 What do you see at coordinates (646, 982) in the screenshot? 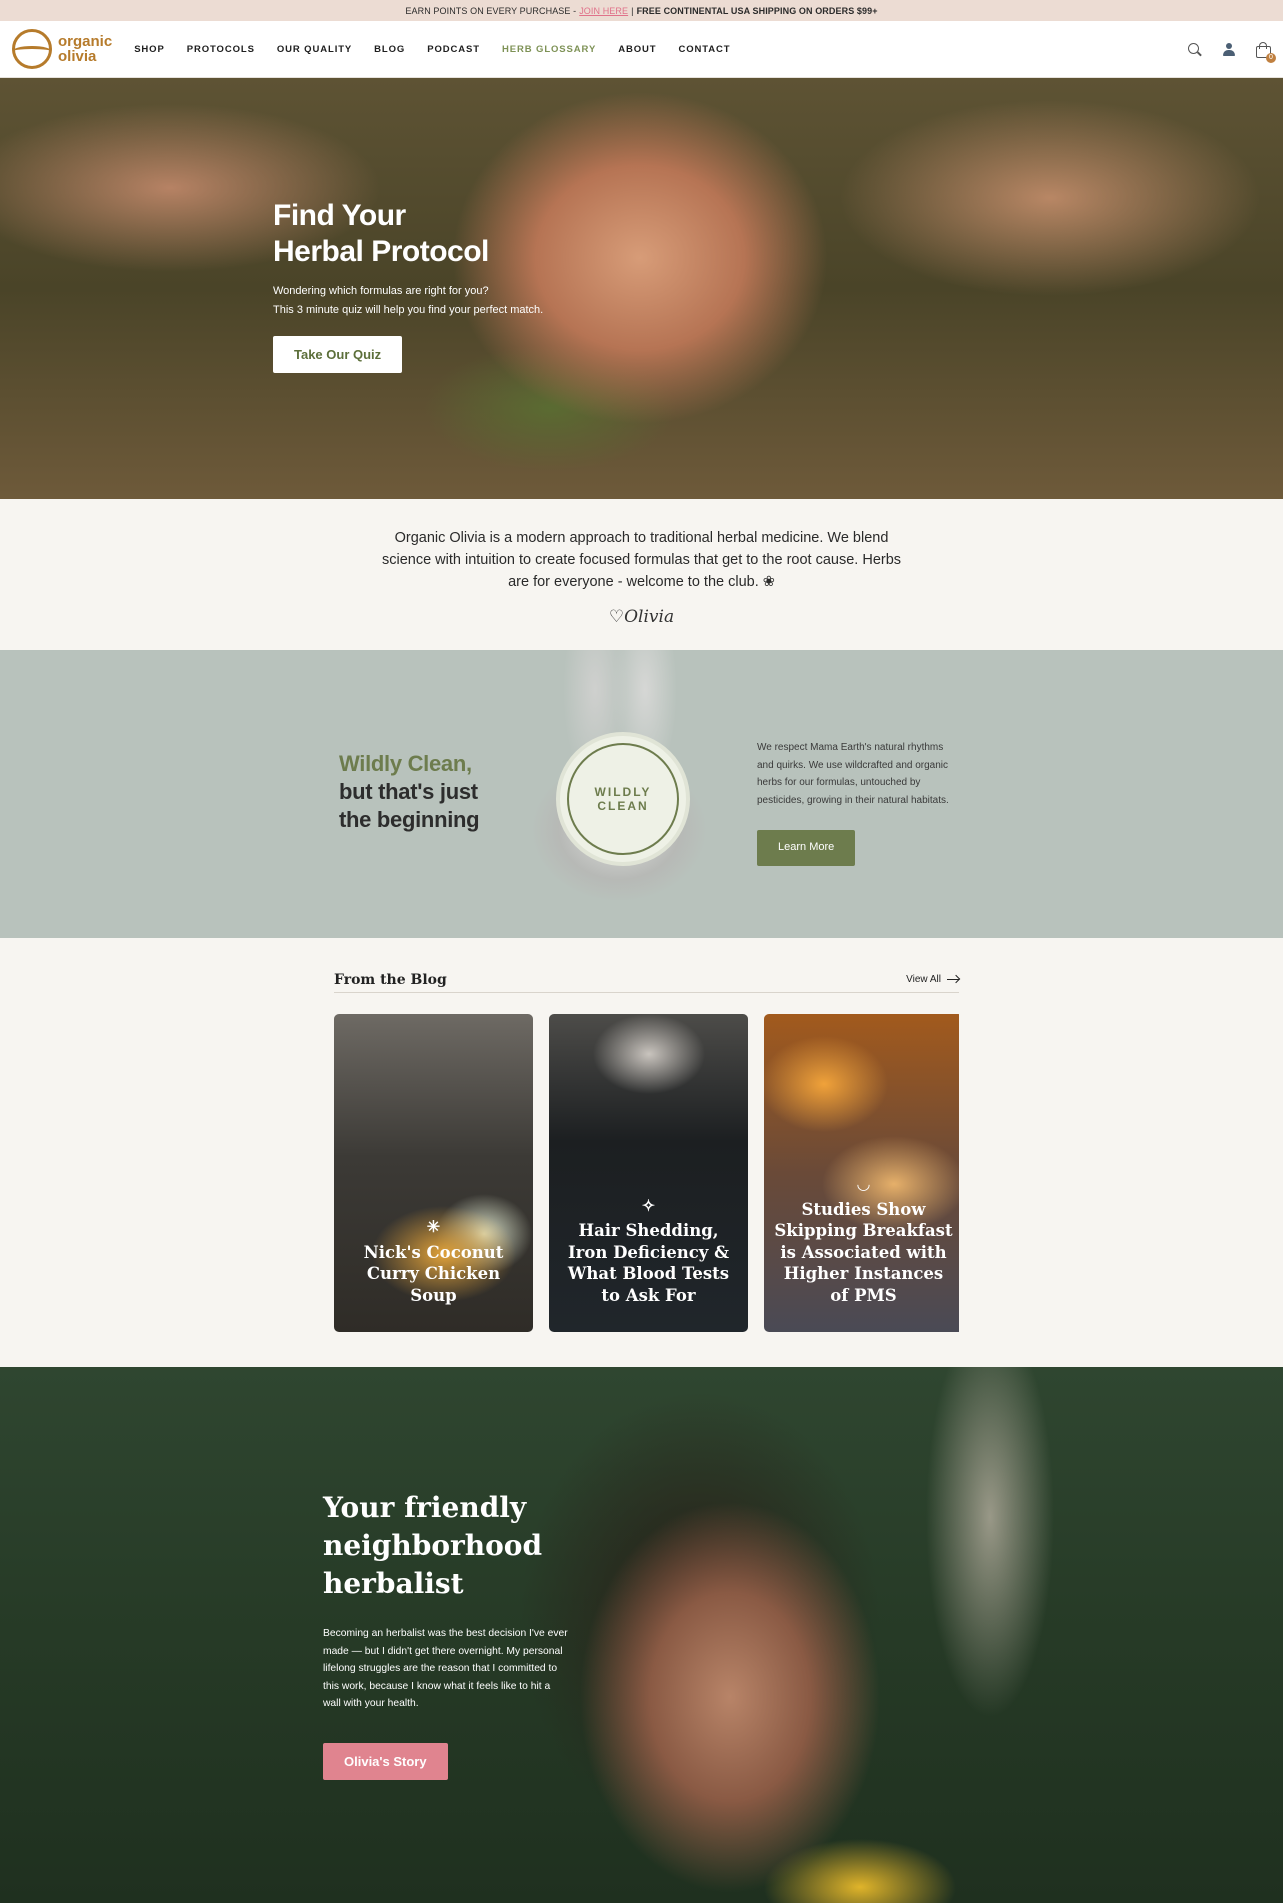
I see `blog-header: From the Blog View All` at bounding box center [646, 982].